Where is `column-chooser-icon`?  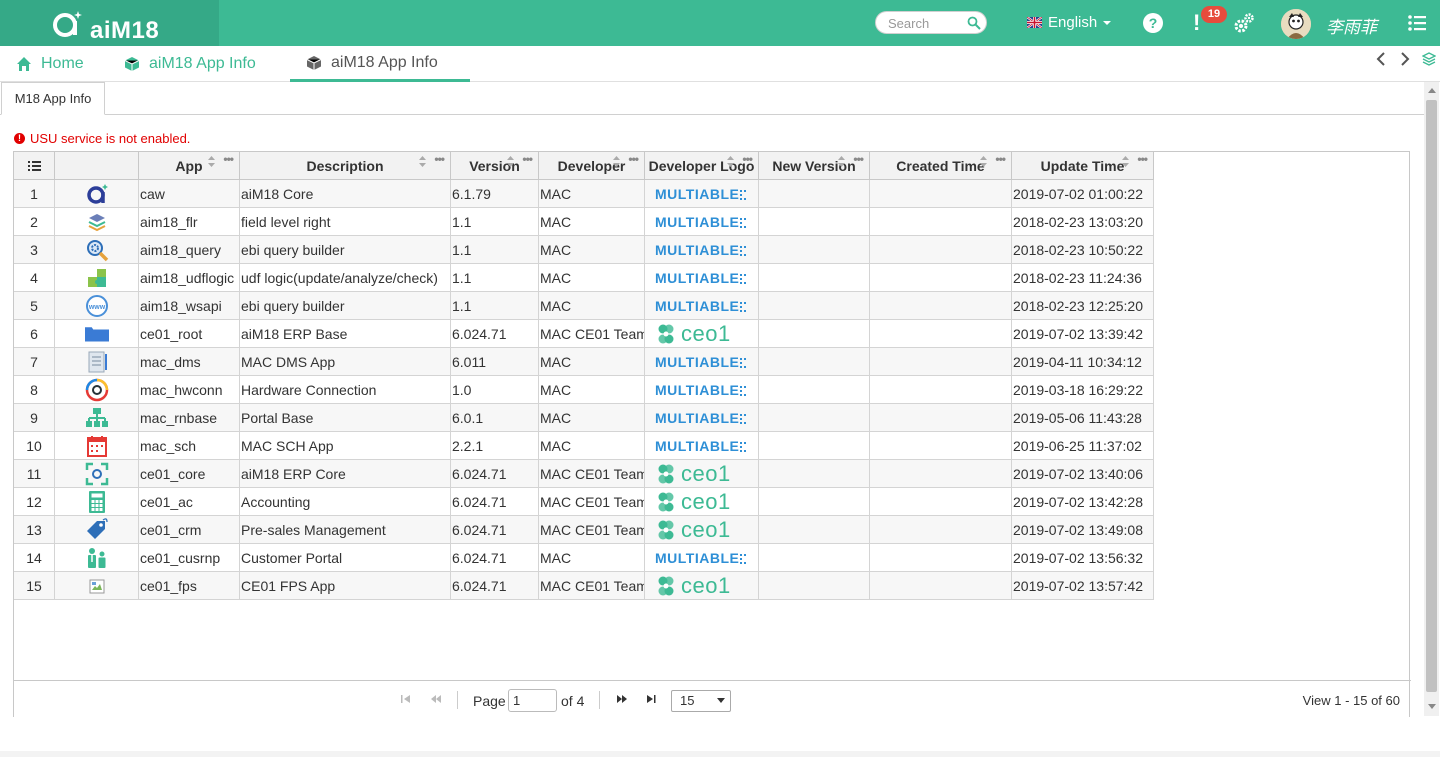
column-chooser-icon is located at coordinates (34, 166).